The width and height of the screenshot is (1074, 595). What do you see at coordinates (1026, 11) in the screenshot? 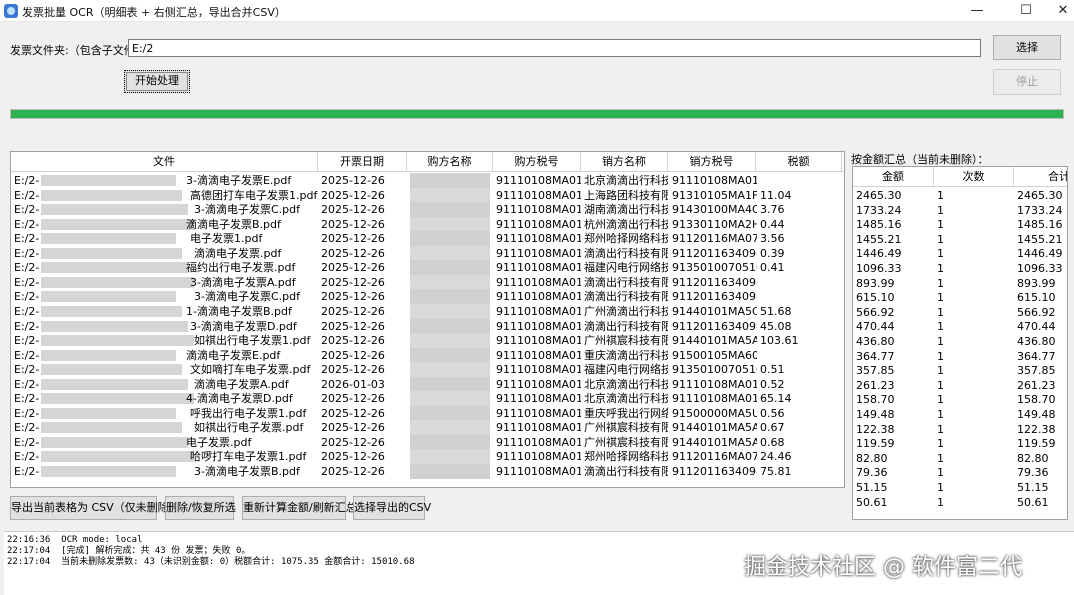
I see `maximize-button: ☐` at bounding box center [1026, 11].